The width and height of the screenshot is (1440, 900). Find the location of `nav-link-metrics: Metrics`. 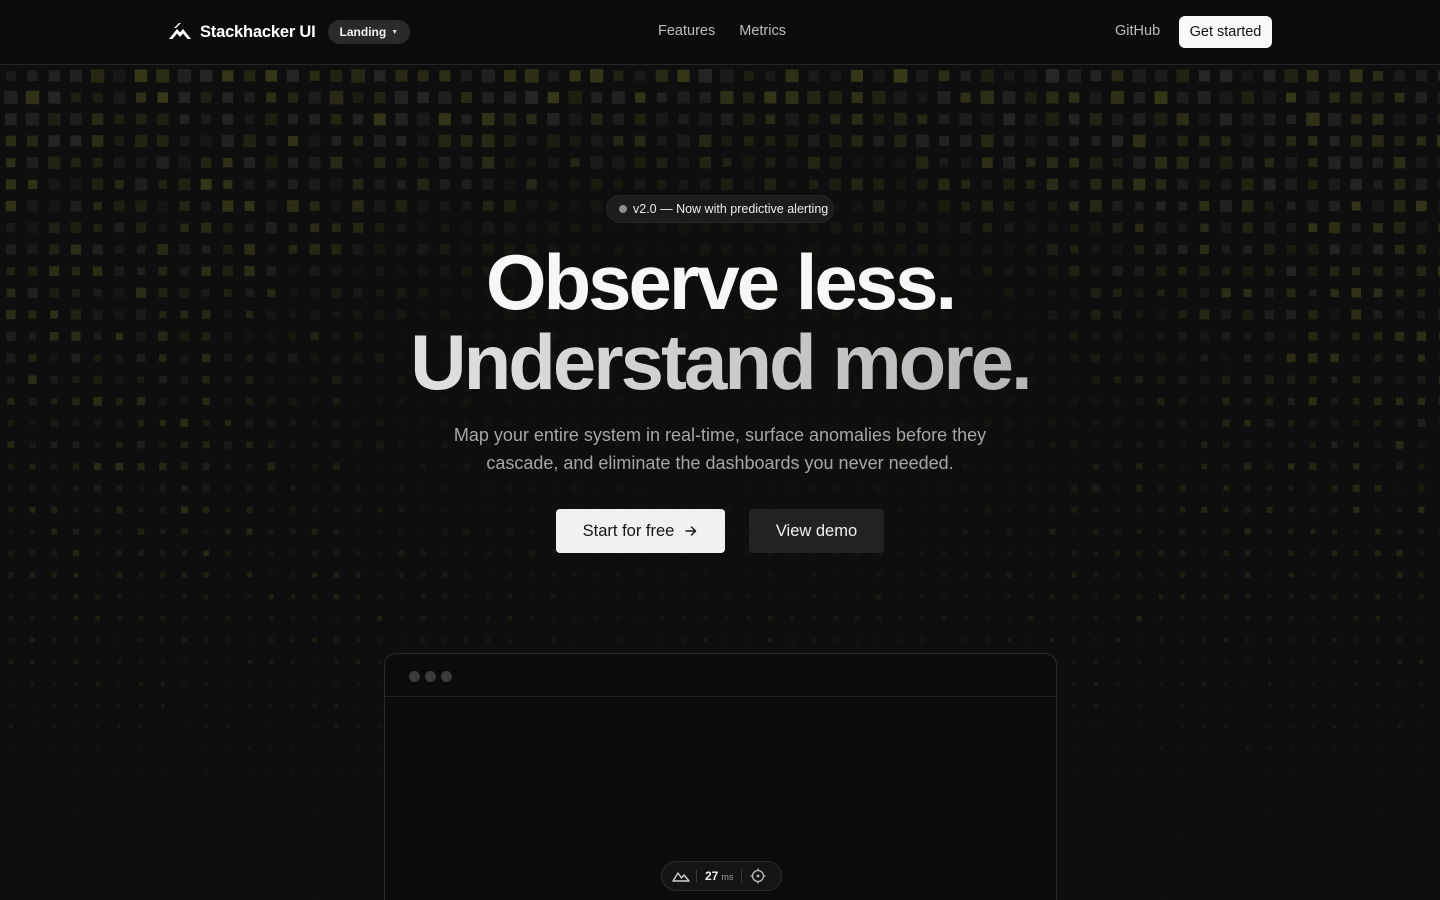

nav-link-metrics: Metrics is located at coordinates (762, 31).